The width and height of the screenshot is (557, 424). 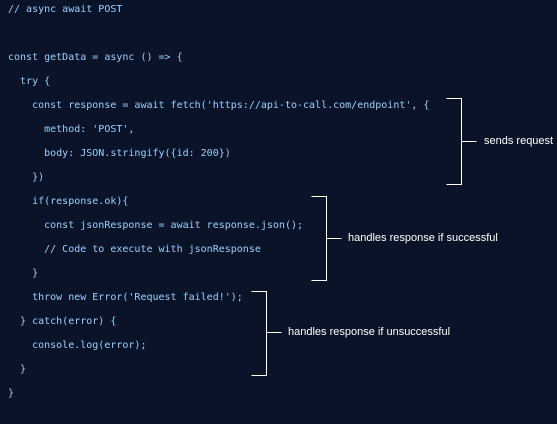 What do you see at coordinates (326, 238) in the screenshot?
I see `bracket-handles-success` at bounding box center [326, 238].